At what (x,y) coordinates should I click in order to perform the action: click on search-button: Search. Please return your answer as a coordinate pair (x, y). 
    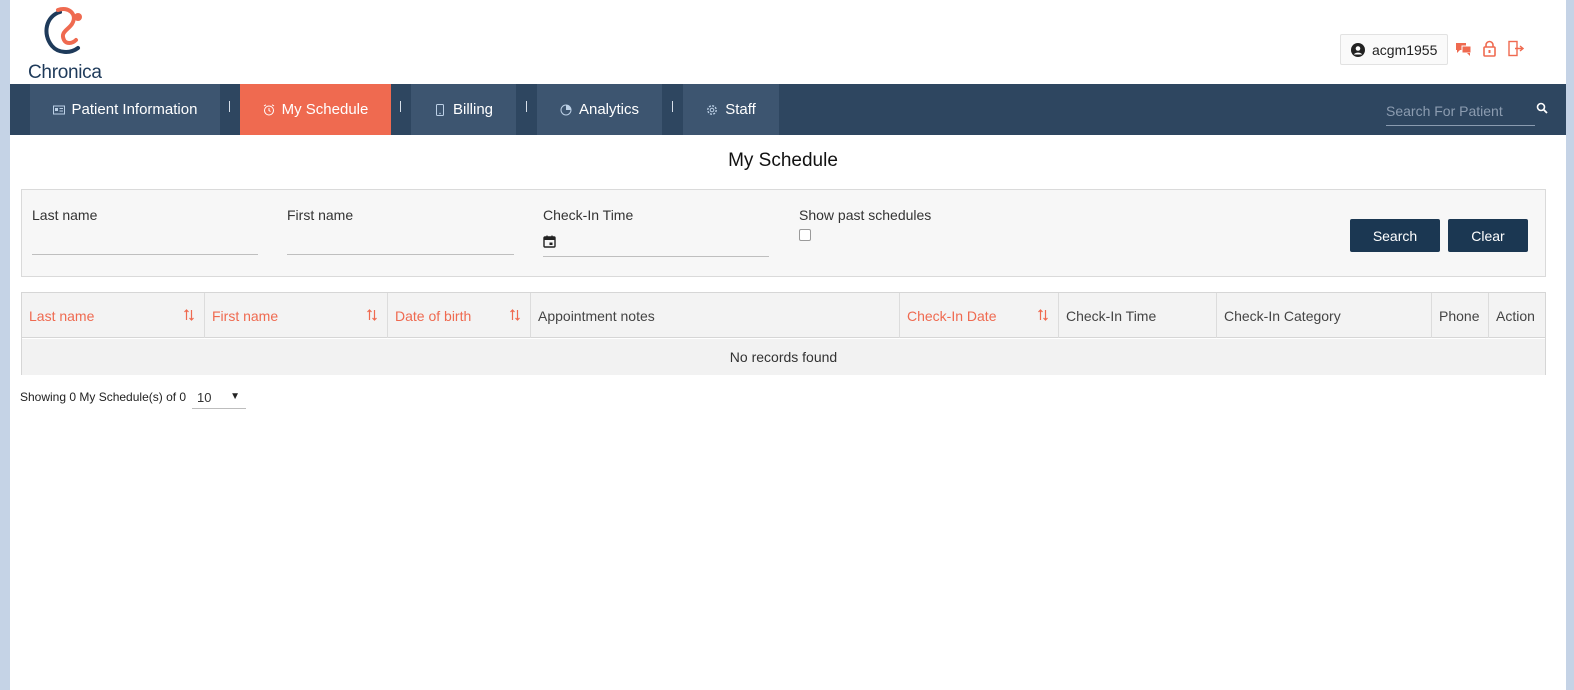
    Looking at the image, I should click on (1395, 235).